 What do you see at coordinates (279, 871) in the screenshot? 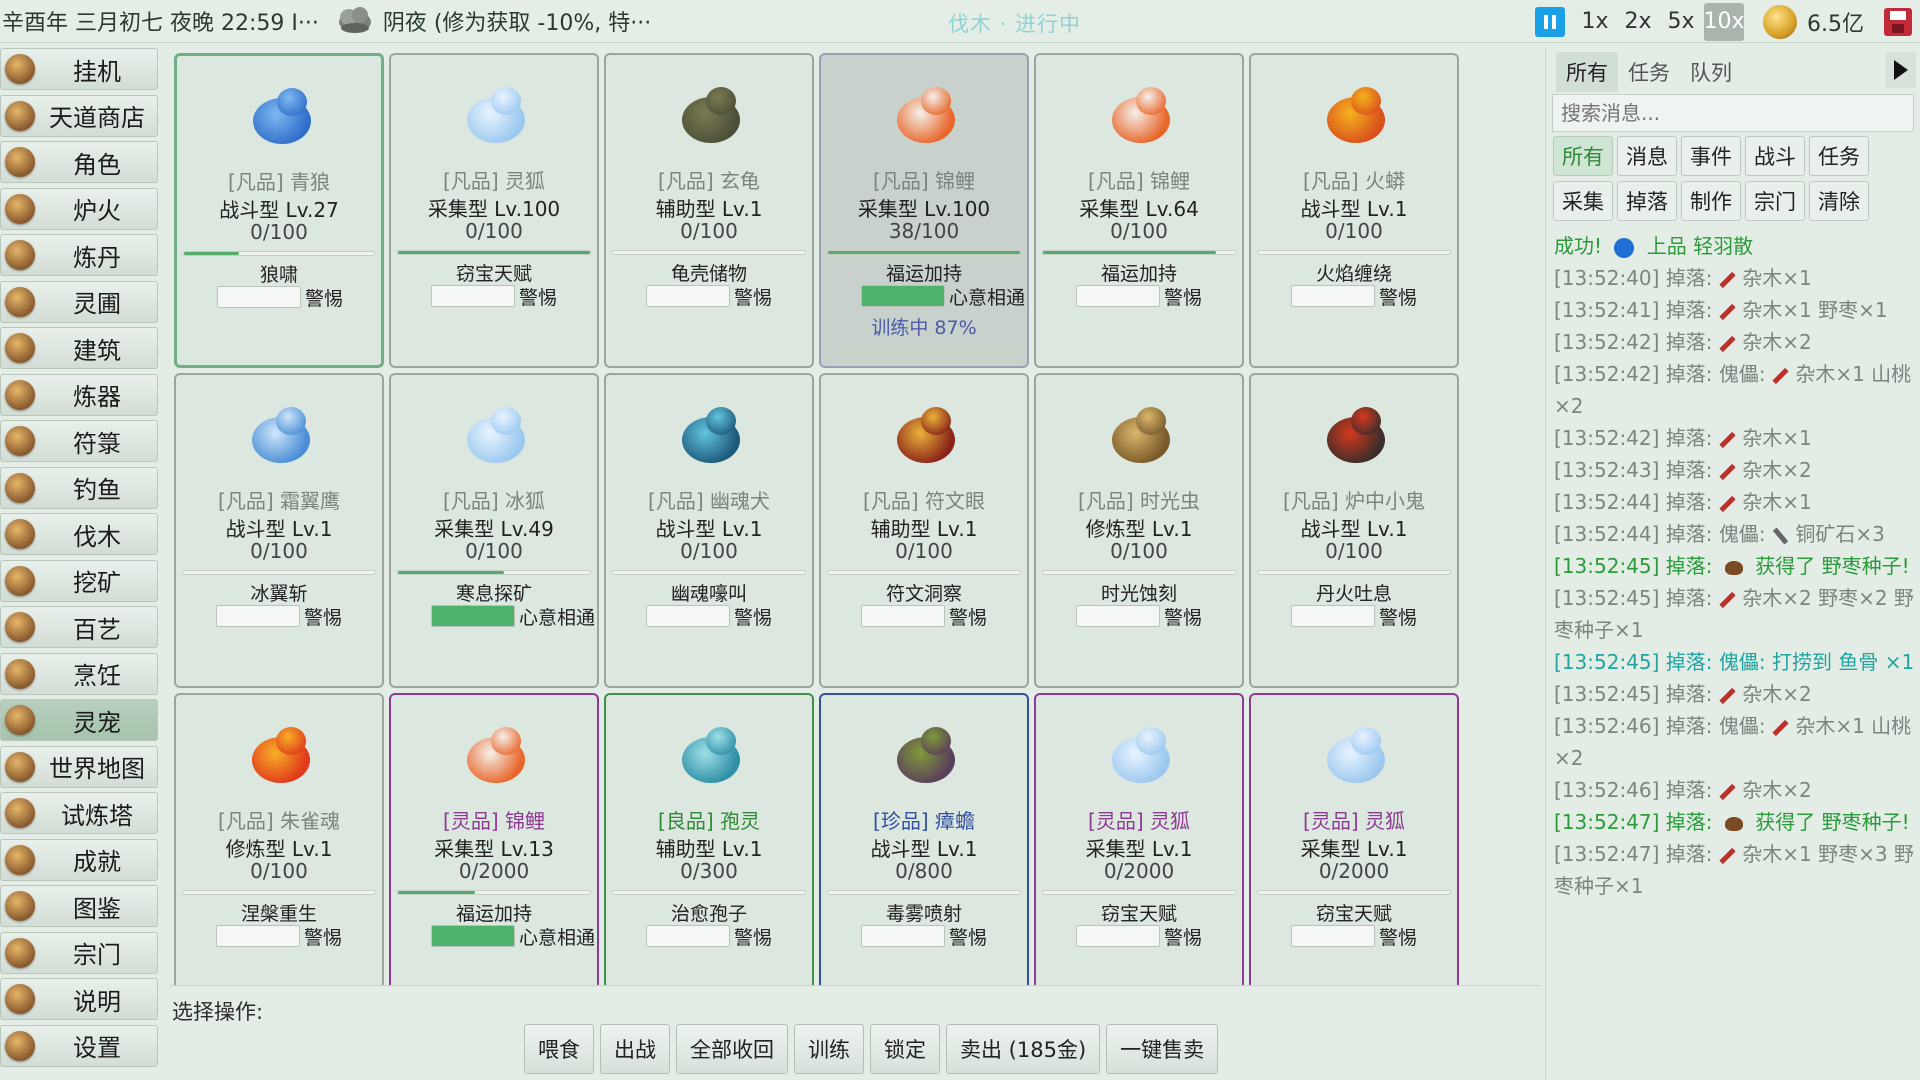
I see `pet-exp-value: 0/100` at bounding box center [279, 871].